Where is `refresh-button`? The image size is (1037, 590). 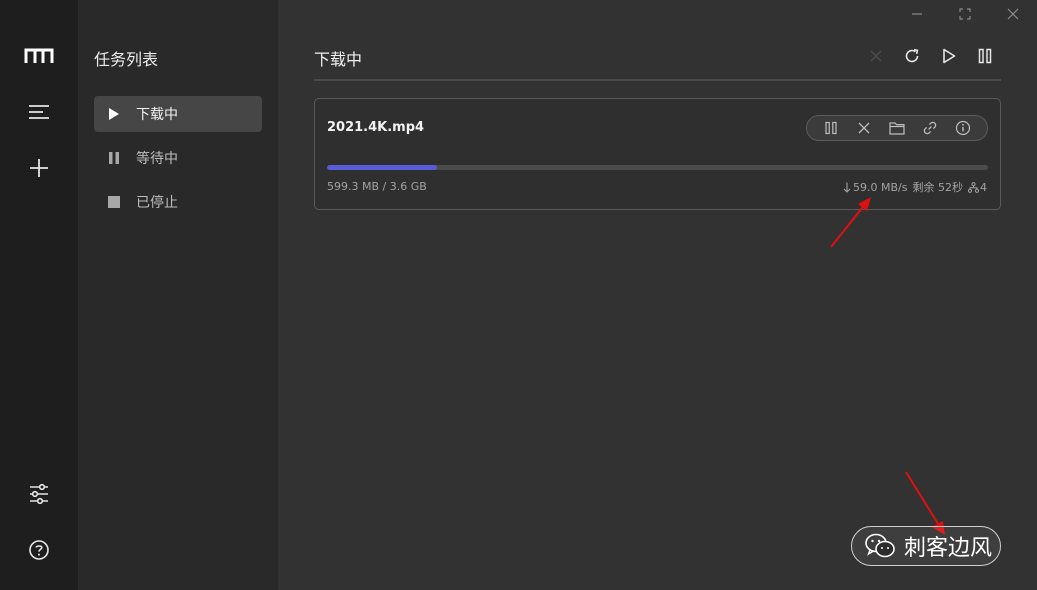 refresh-button is located at coordinates (912, 56).